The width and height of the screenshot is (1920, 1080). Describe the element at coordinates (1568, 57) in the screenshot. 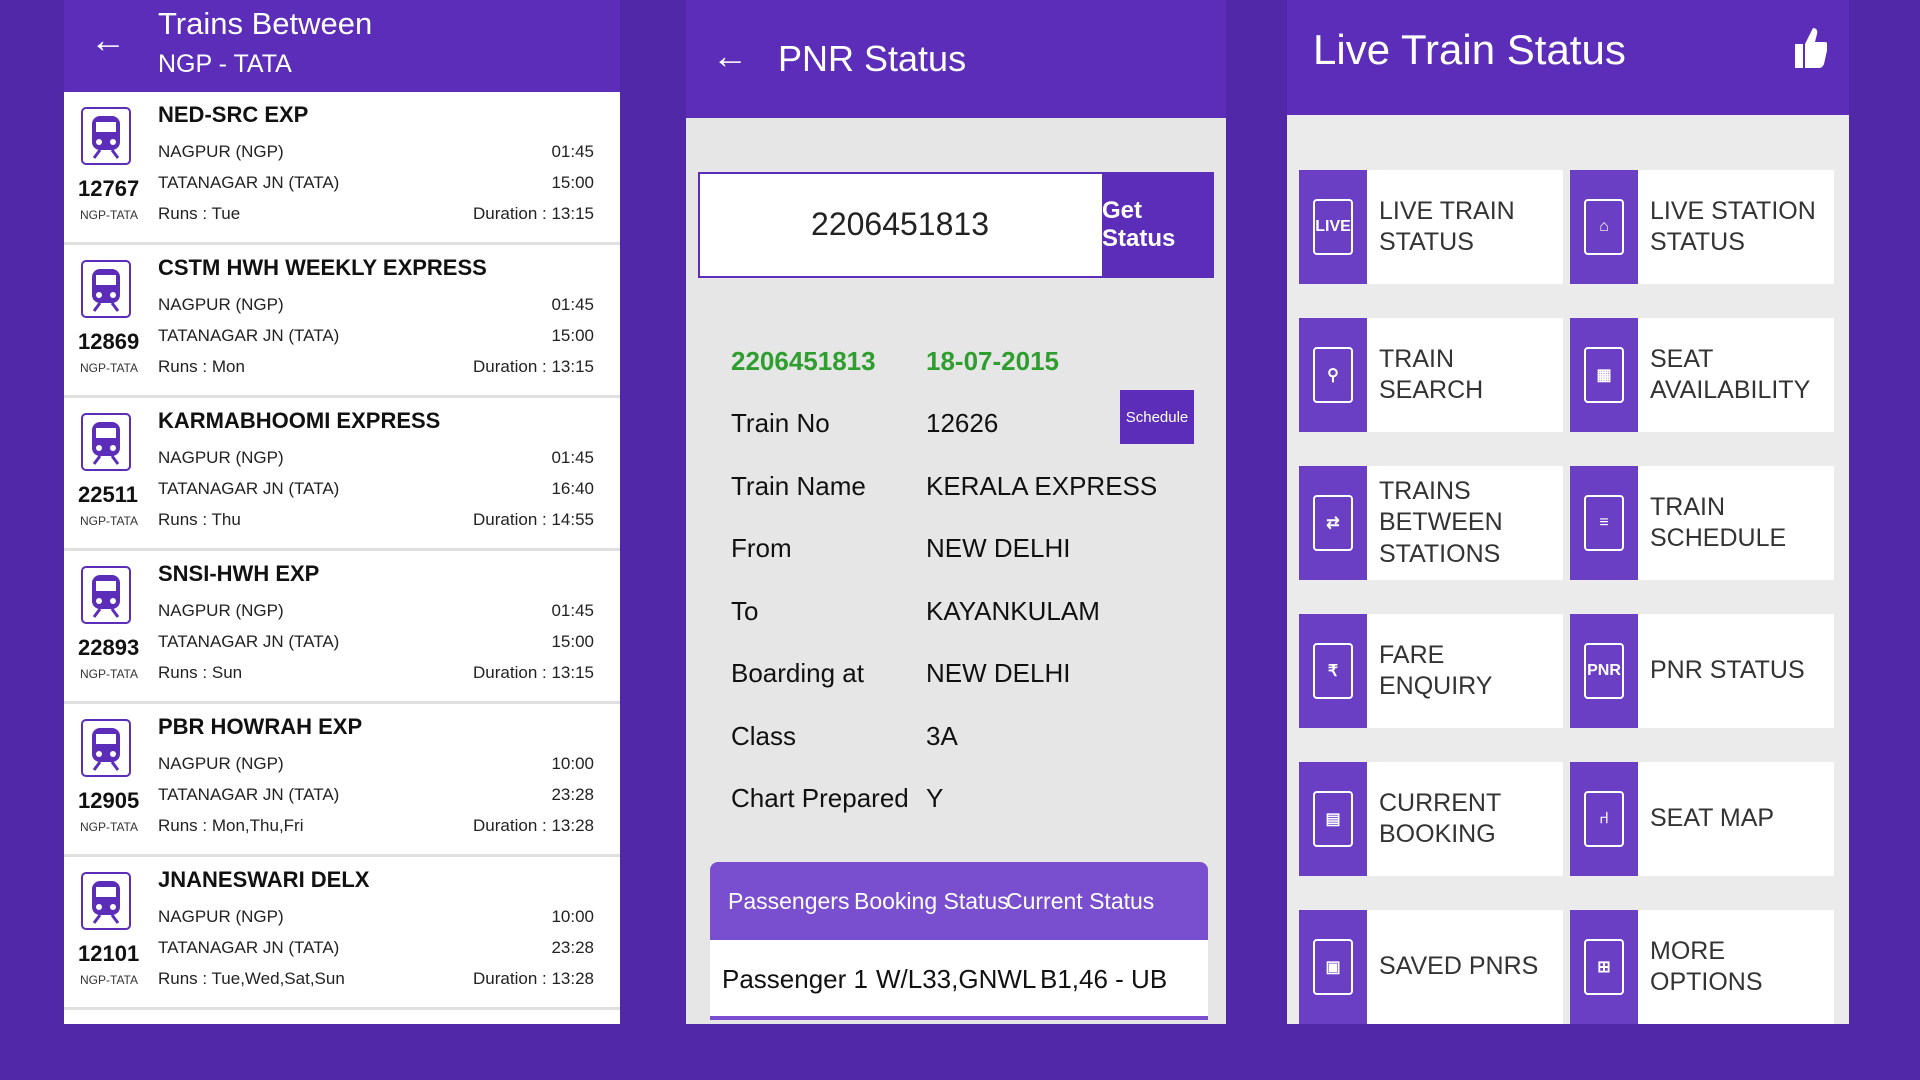

I see `app-bar: Live Train Status` at that location.